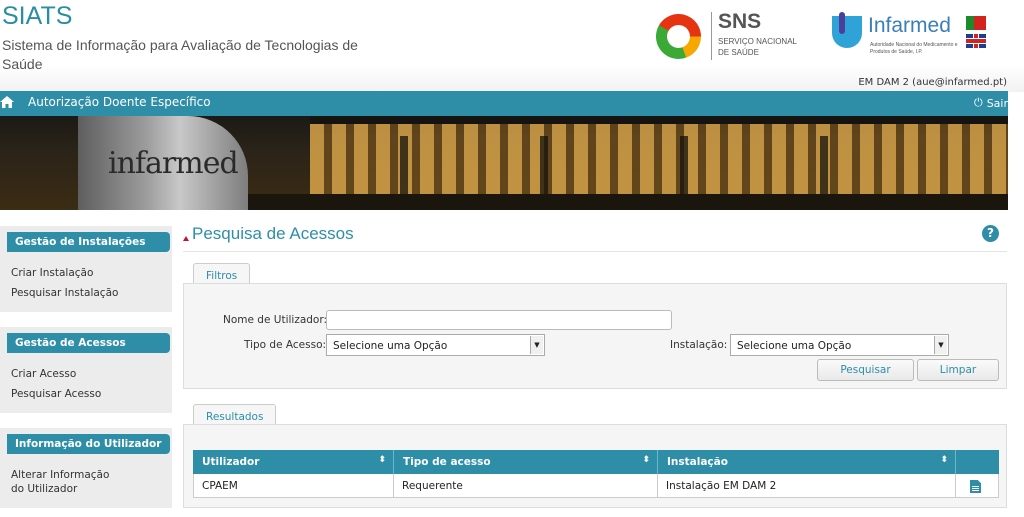 This screenshot has height=517, width=1024. What do you see at coordinates (186, 238) in the screenshot?
I see `bullet-icon` at bounding box center [186, 238].